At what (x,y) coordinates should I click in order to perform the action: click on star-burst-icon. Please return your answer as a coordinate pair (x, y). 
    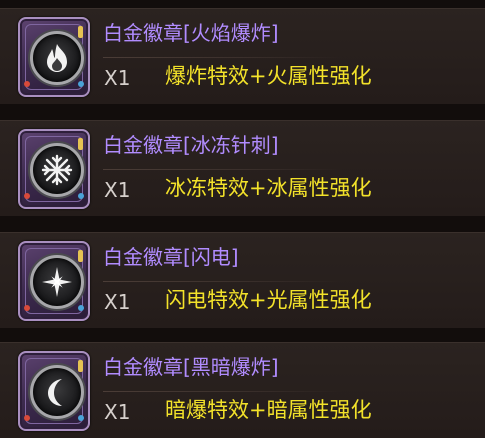
    Looking at the image, I should click on (57, 282).